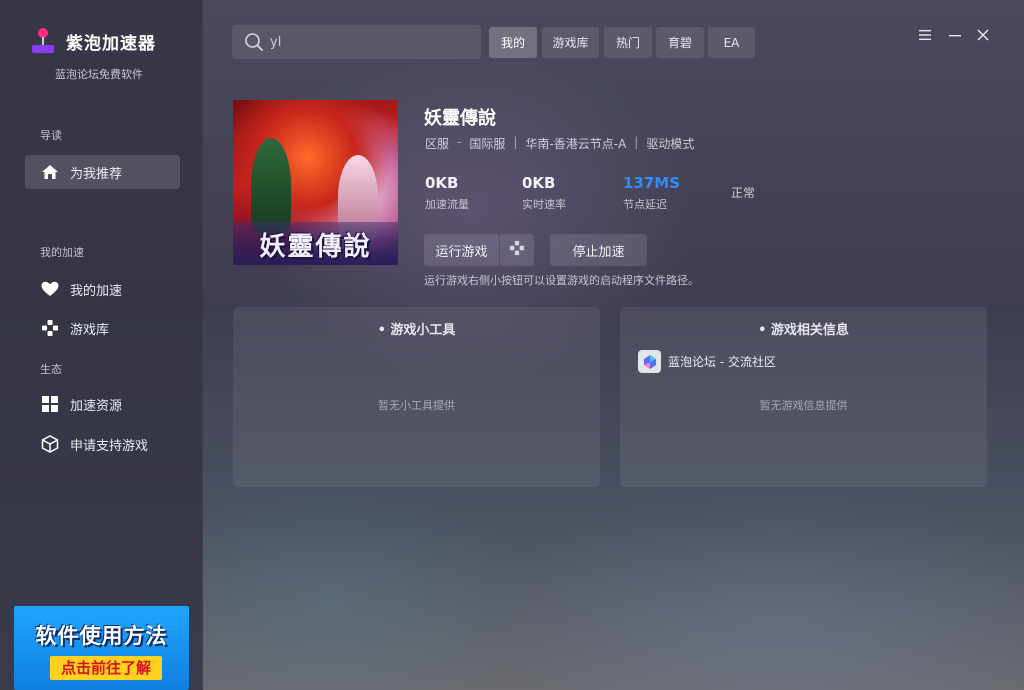 This screenshot has width=1024, height=690. Describe the element at coordinates (416, 330) in the screenshot. I see `panel-title: • 游戏小工具` at that location.